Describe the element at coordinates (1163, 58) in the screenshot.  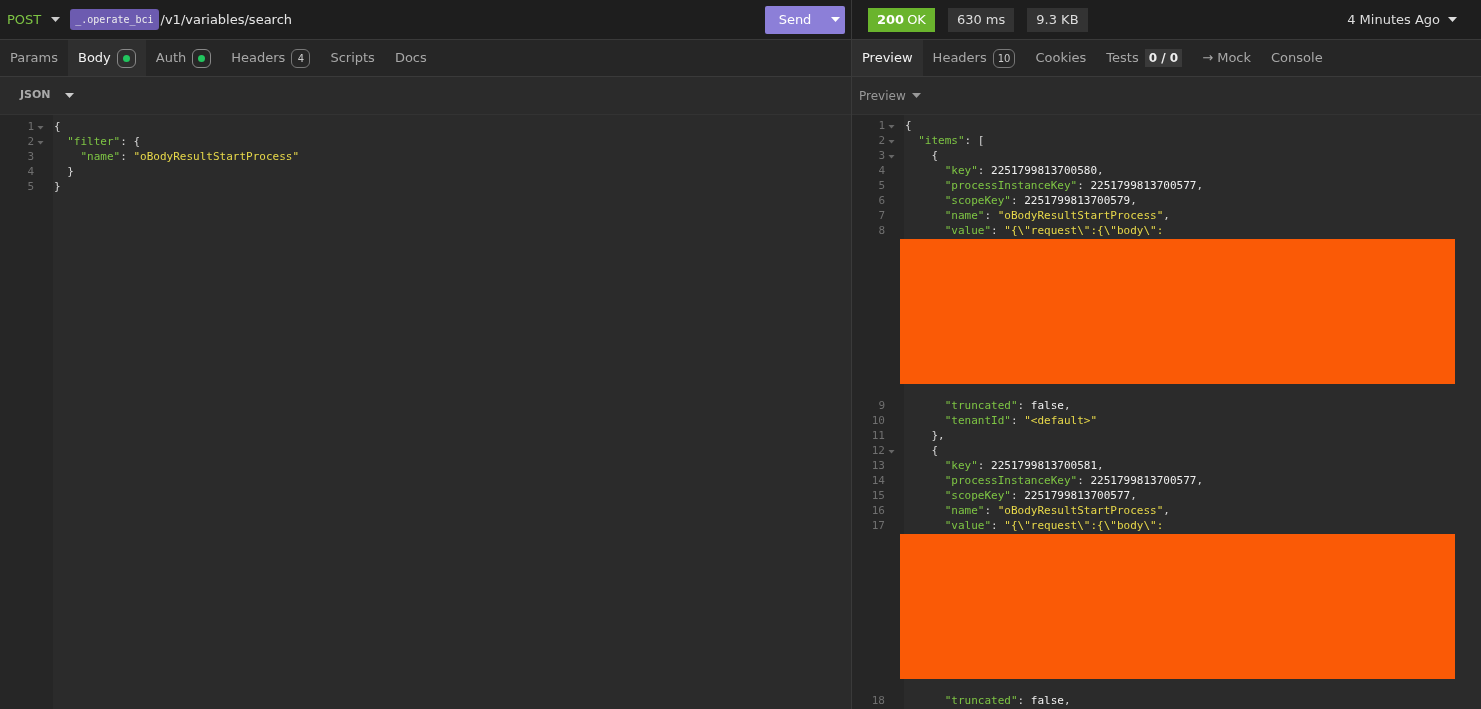
I see `score-badge: 0 / 0` at that location.